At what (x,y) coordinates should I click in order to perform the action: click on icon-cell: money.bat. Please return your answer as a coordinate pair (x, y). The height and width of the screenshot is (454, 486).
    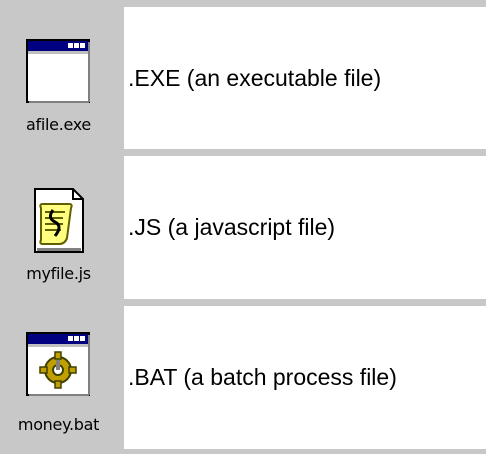
    Looking at the image, I should click on (58, 377).